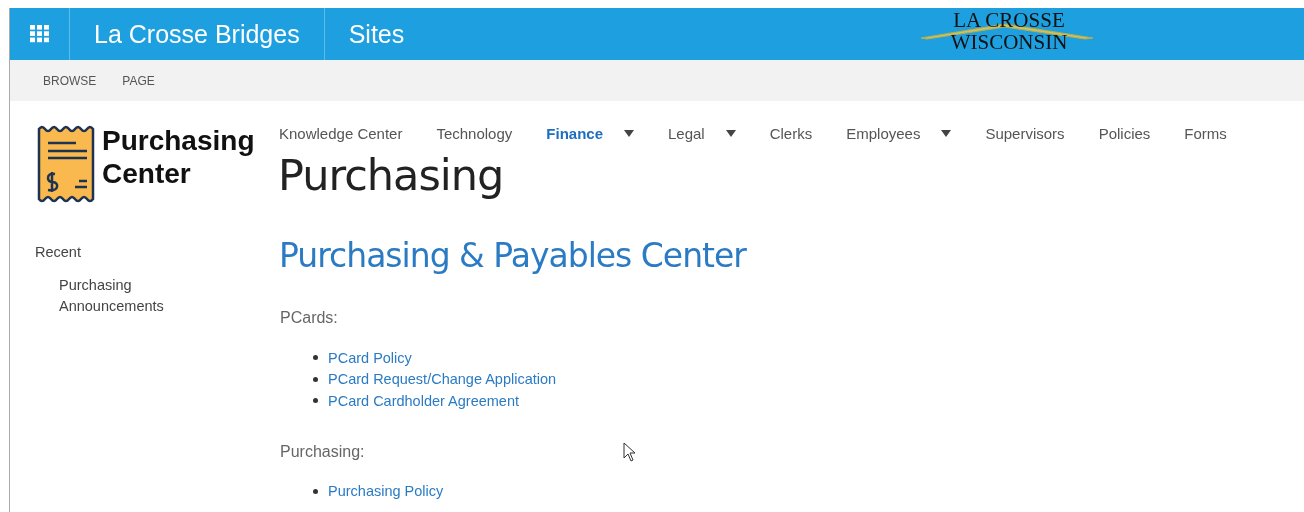  I want to click on document-link: PCard Cardholder Agreement, so click(424, 400).